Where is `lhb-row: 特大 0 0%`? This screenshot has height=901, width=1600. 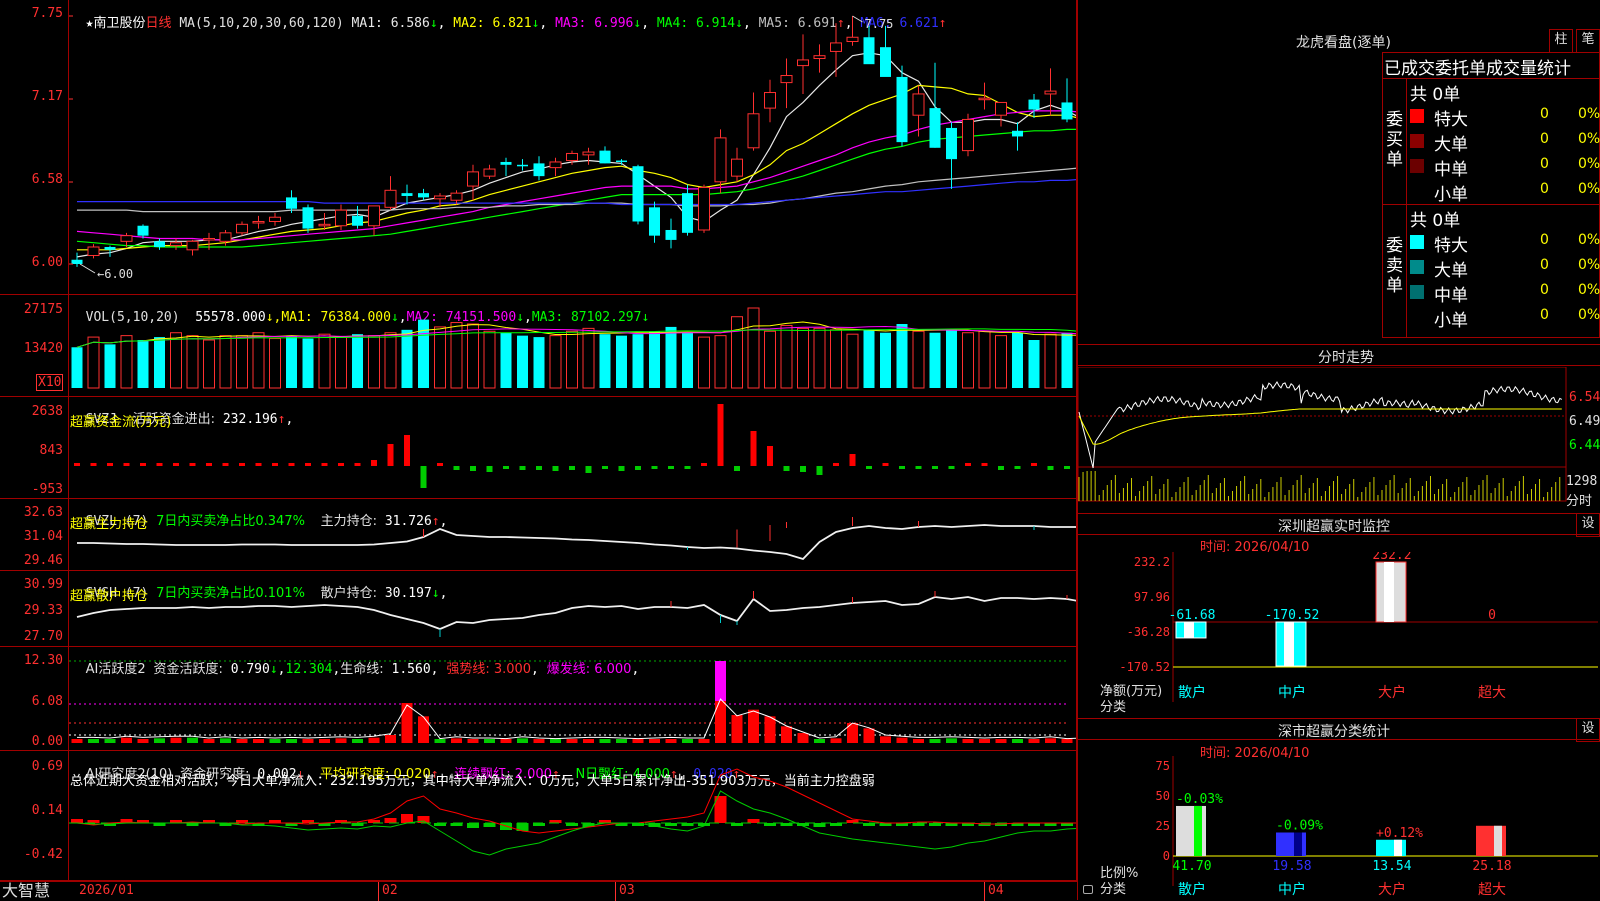
lhb-row: 特大 0 0% is located at coordinates (1504, 243).